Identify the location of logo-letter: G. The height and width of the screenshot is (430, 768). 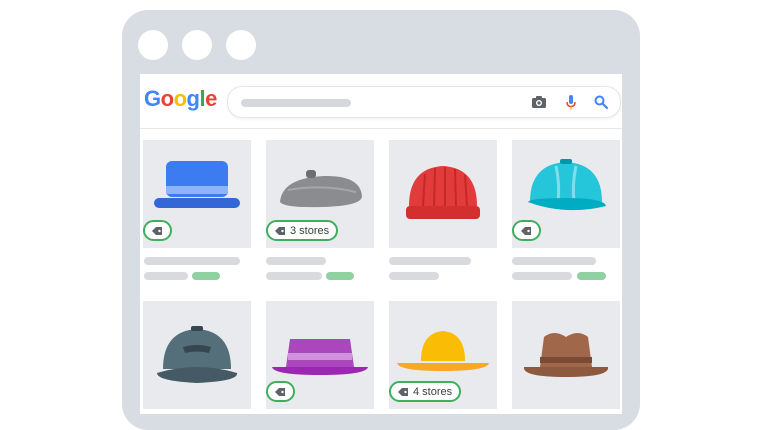
(152, 98).